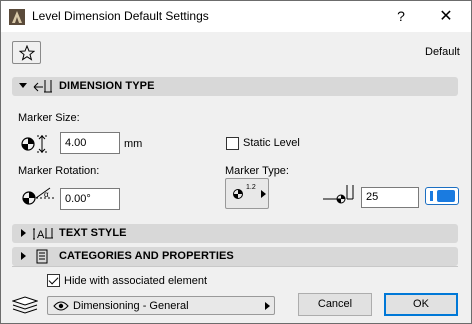 The image size is (472, 324). I want to click on hide-with-element-label: Hide with associated element, so click(136, 281).